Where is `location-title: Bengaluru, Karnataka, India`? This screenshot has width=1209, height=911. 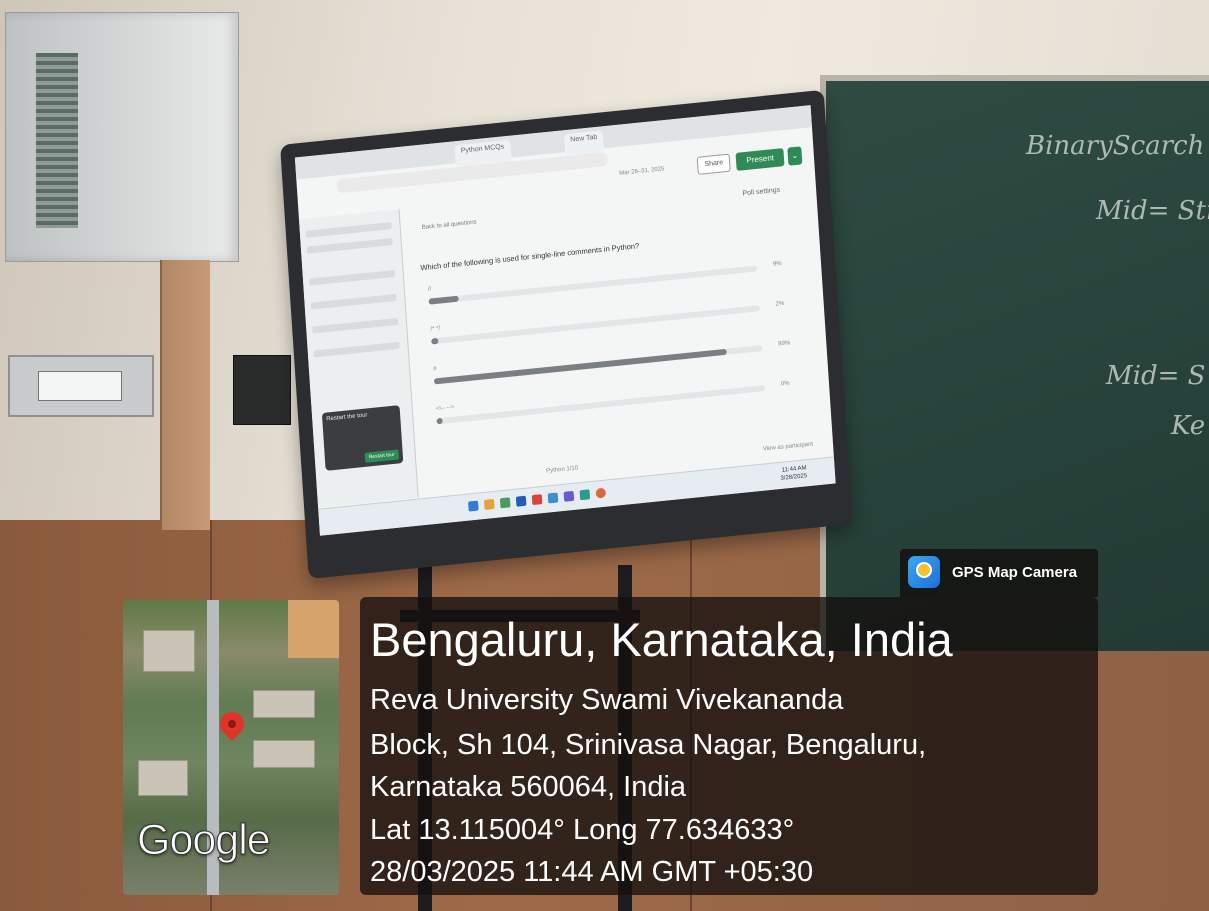
location-title: Bengaluru, Karnataka, India is located at coordinates (661, 639).